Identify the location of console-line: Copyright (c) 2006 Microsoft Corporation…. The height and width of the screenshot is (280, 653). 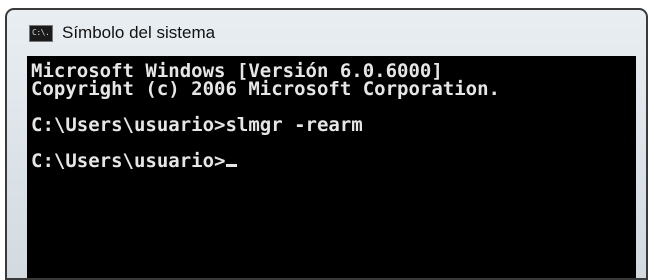
(265, 89).